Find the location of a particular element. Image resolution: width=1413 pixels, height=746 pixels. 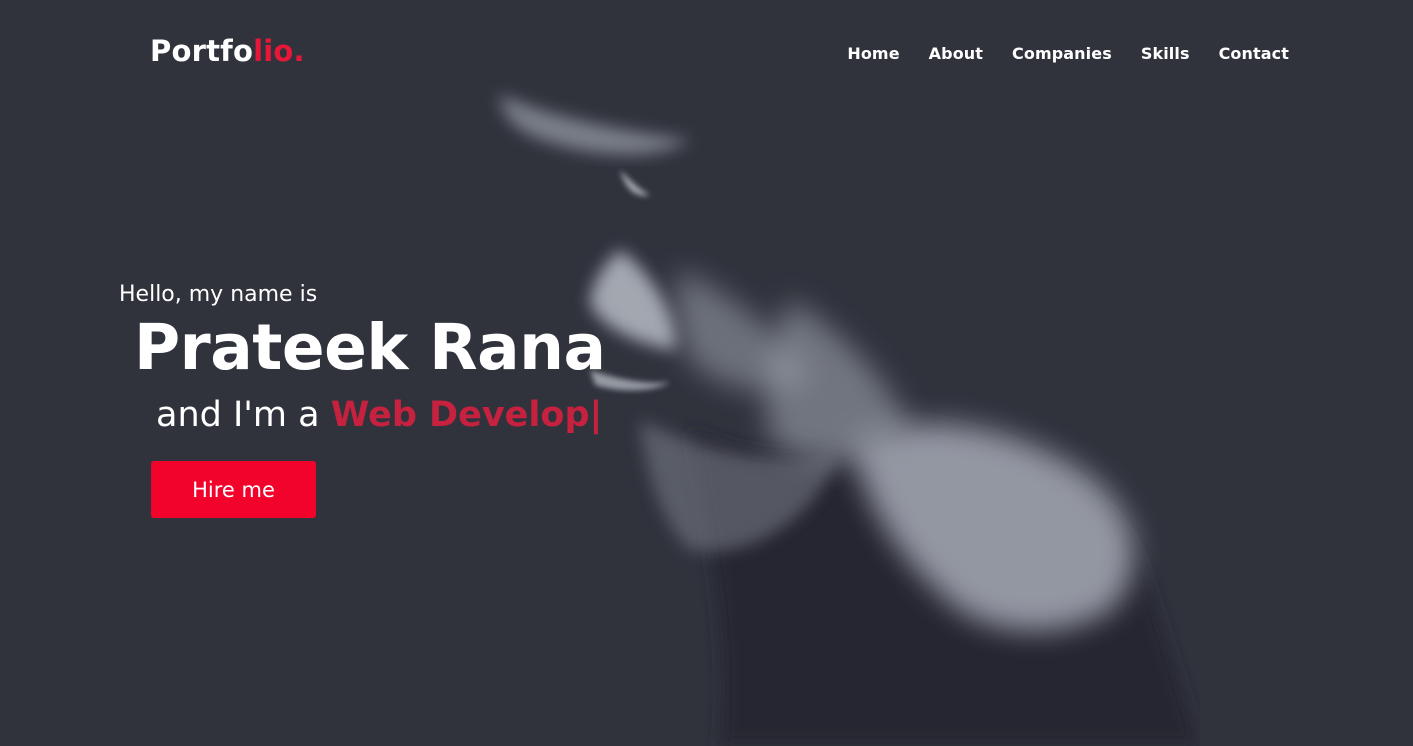

hero-role: and I'm a Web Develop| is located at coordinates (379, 415).